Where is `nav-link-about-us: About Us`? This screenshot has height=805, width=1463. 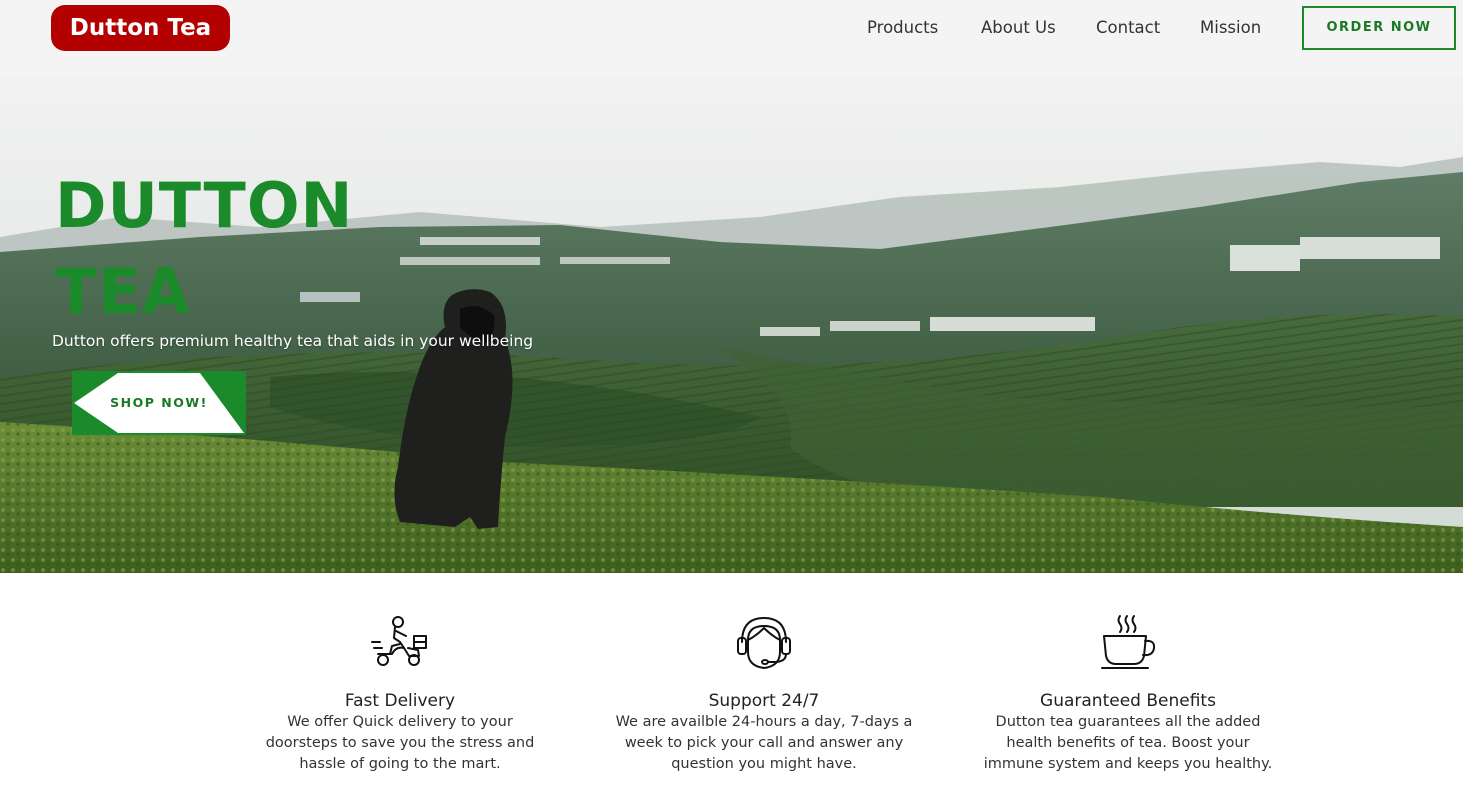 nav-link-about-us: About Us is located at coordinates (1018, 28).